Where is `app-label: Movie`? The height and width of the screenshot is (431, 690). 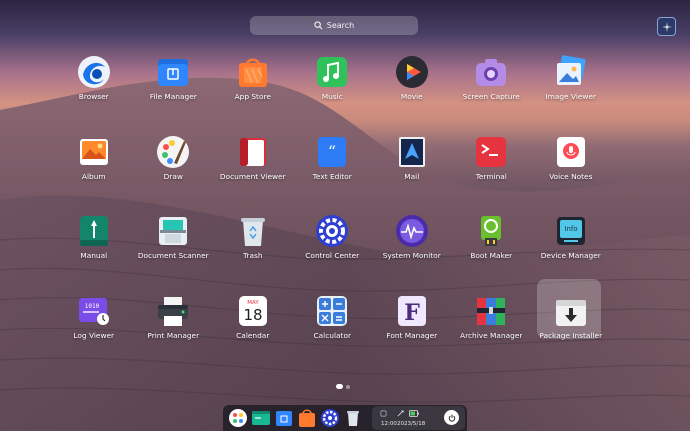
app-label: Movie is located at coordinates (411, 96).